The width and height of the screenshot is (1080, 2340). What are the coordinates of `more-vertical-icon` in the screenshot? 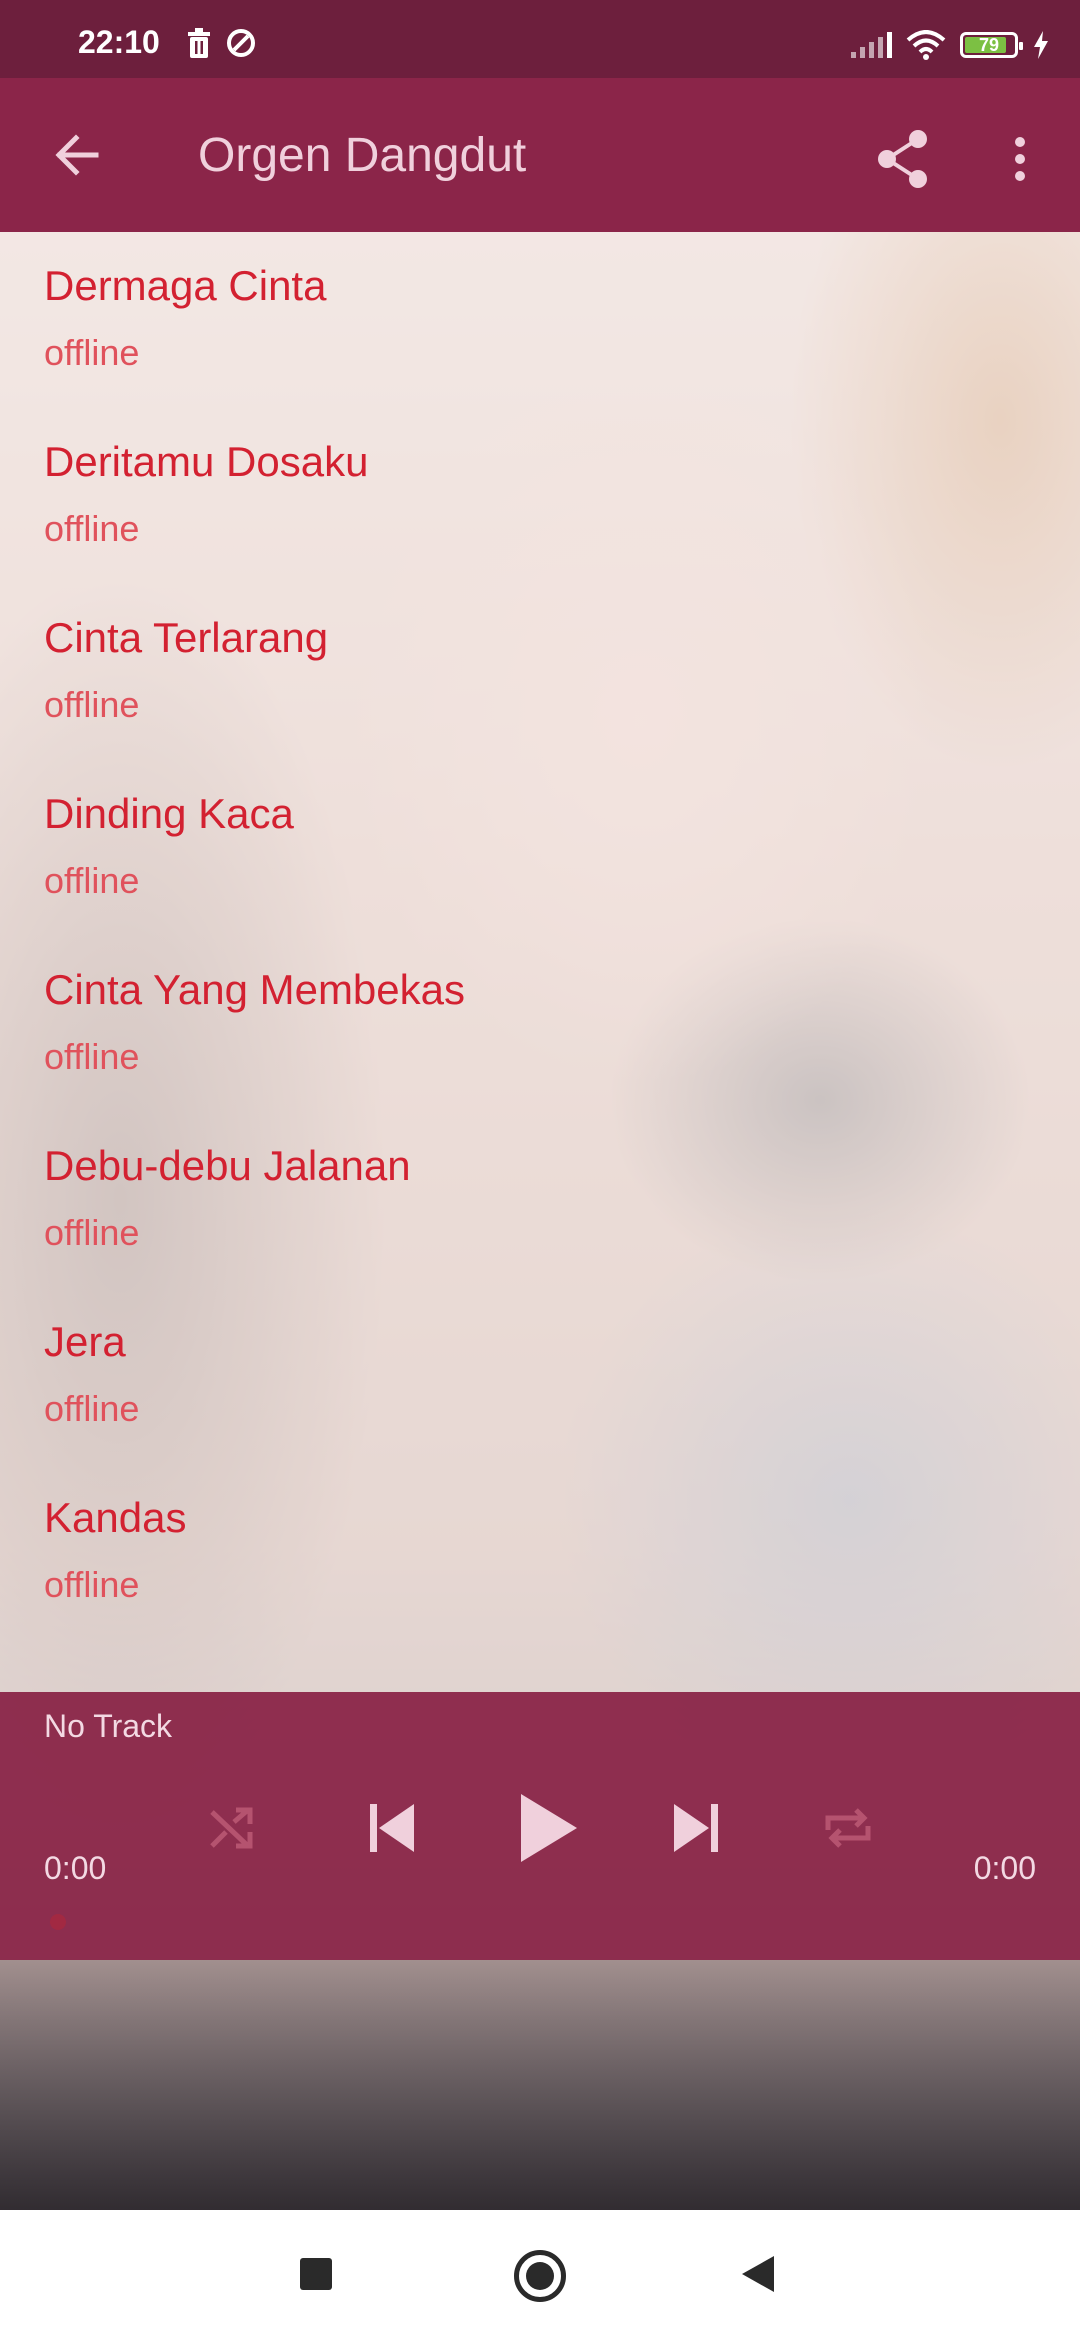 It's located at (1020, 159).